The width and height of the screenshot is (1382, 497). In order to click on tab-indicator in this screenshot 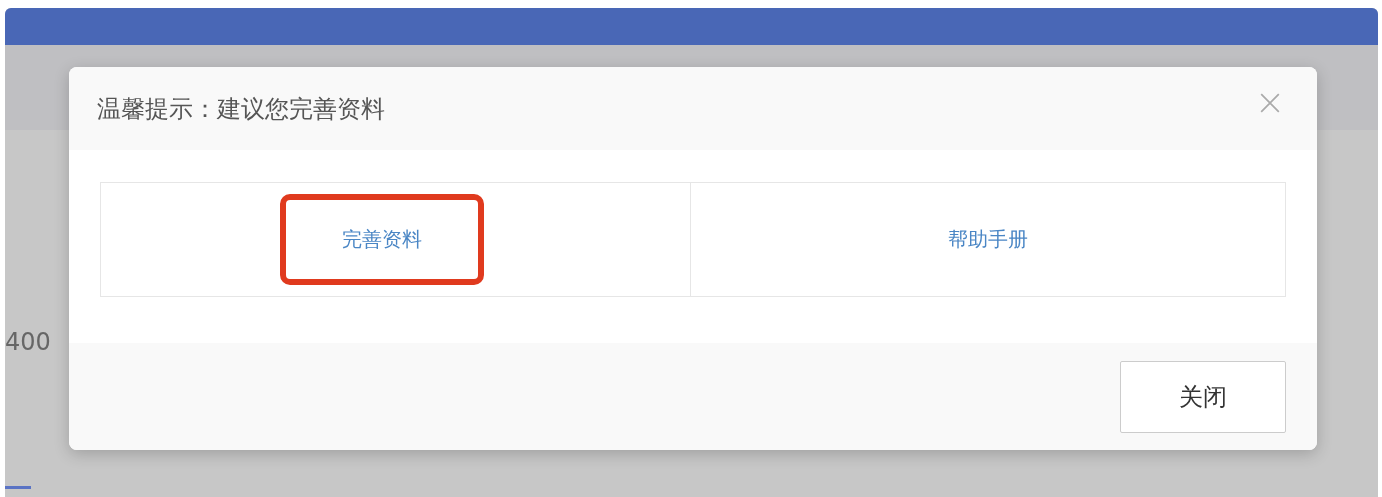, I will do `click(18, 487)`.